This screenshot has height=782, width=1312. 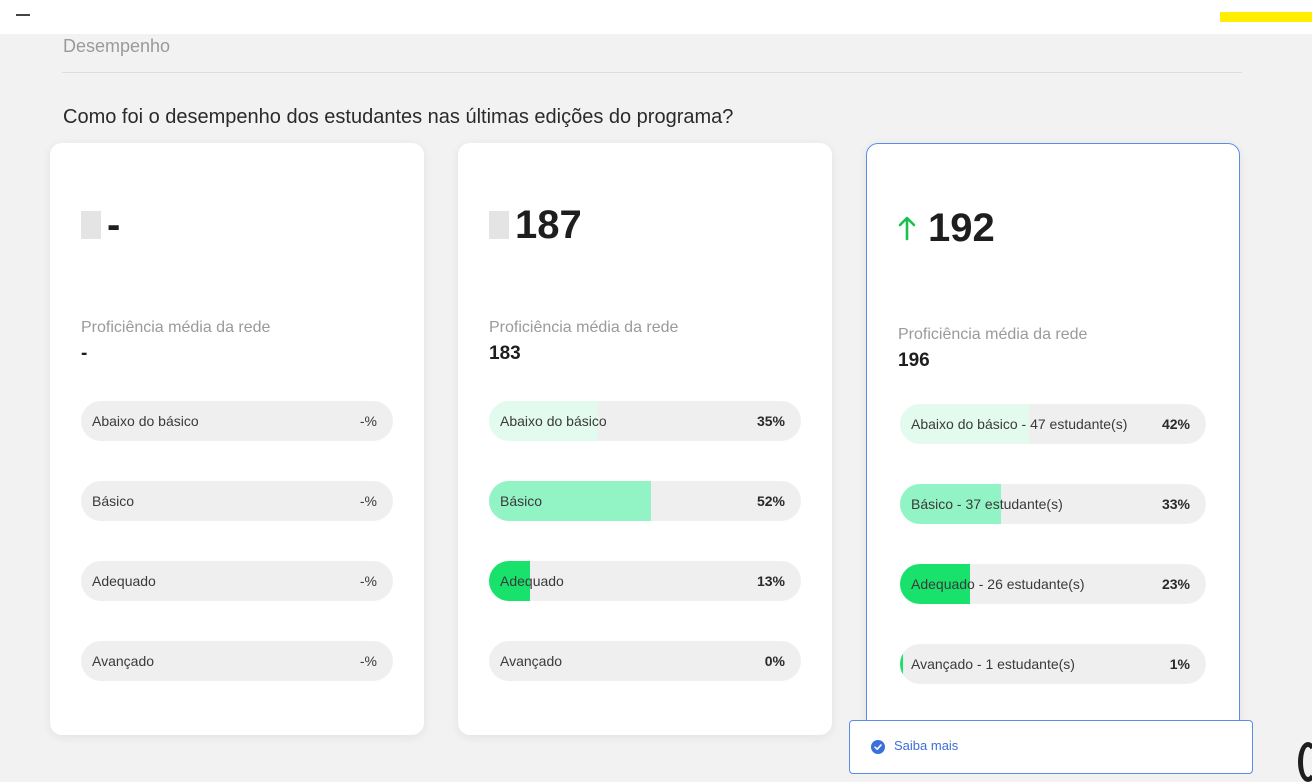 I want to click on card-headline: 187, so click(x=535, y=225).